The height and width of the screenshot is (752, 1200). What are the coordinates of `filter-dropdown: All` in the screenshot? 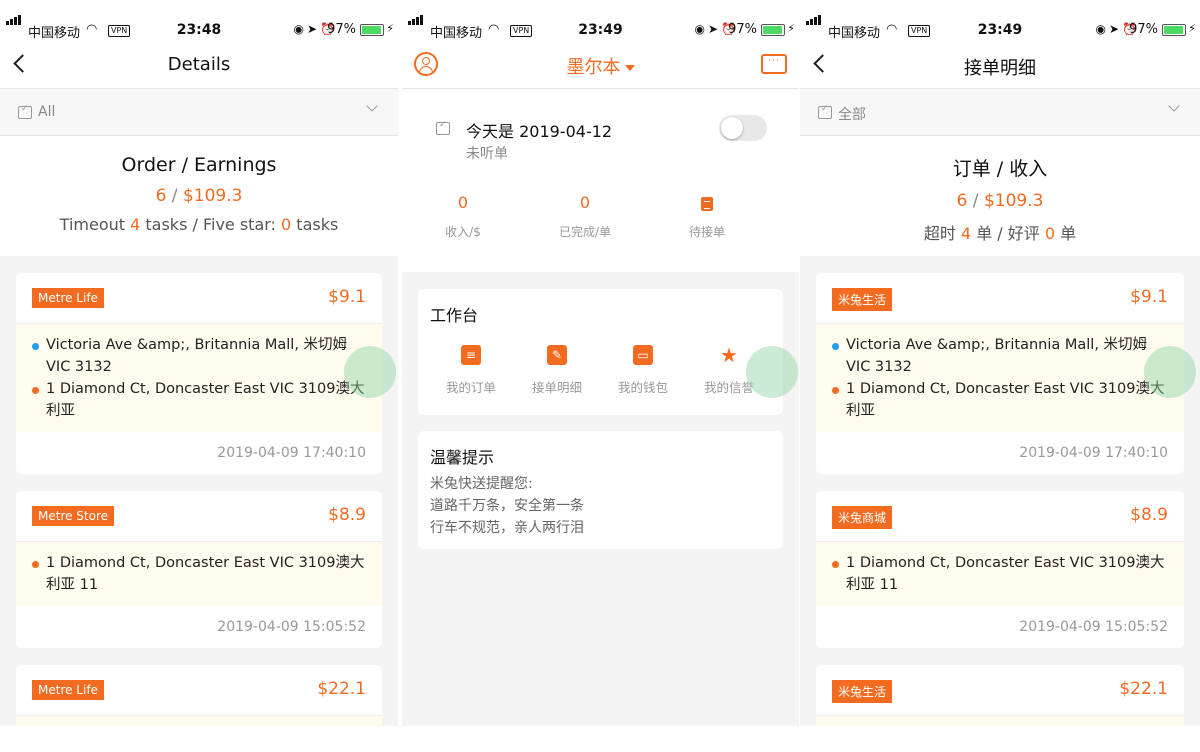 It's located at (199, 112).